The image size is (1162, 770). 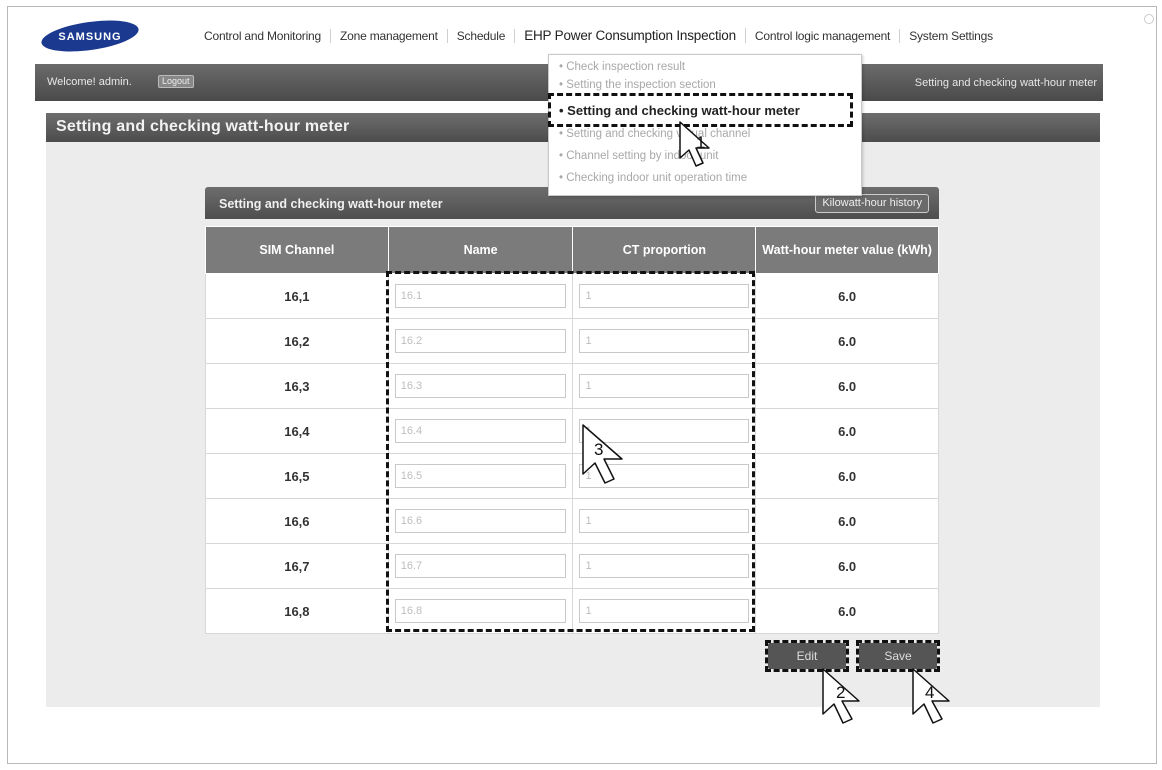 I want to click on logout-button: Logout, so click(x=176, y=81).